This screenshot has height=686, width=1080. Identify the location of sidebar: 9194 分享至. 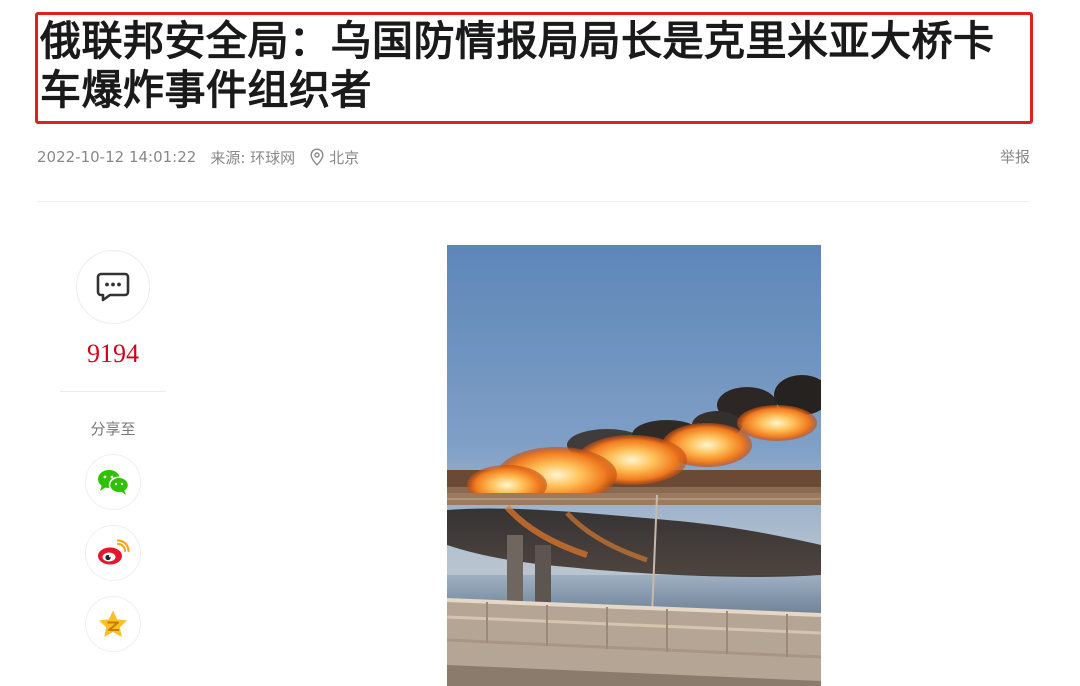
(113, 451).